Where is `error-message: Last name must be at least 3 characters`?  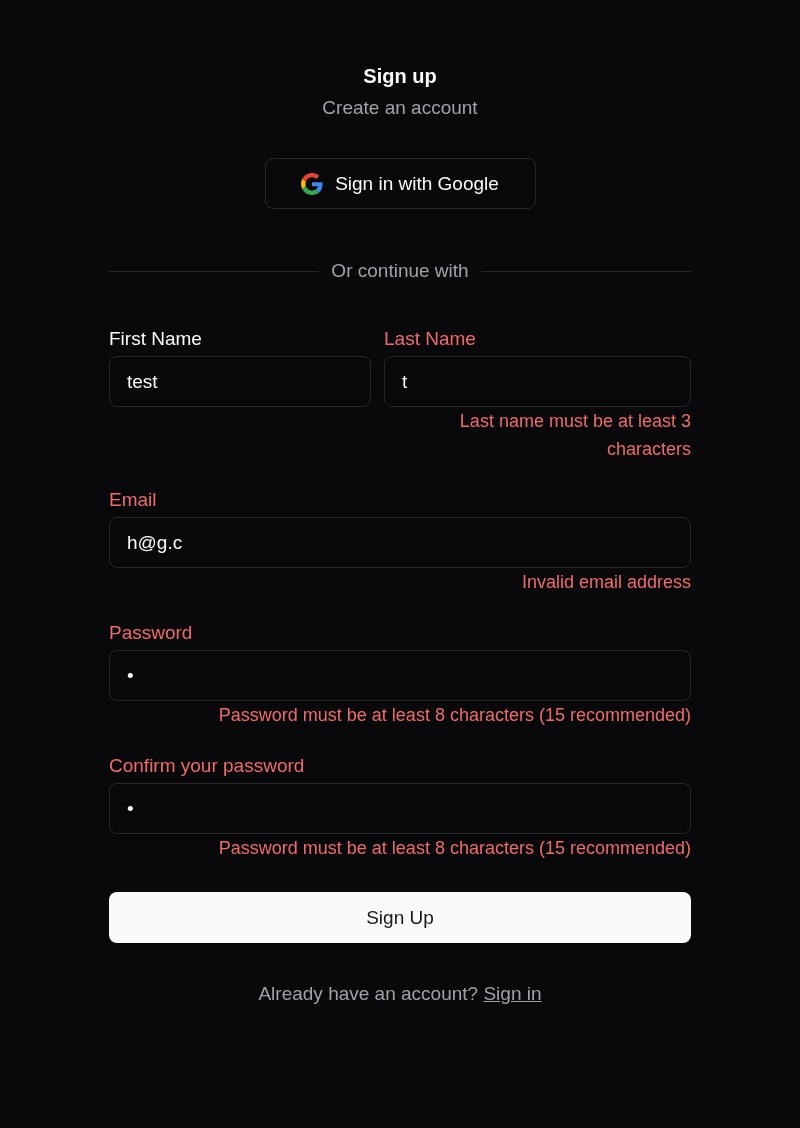
error-message: Last name must be at least 3 characters is located at coordinates (574, 435).